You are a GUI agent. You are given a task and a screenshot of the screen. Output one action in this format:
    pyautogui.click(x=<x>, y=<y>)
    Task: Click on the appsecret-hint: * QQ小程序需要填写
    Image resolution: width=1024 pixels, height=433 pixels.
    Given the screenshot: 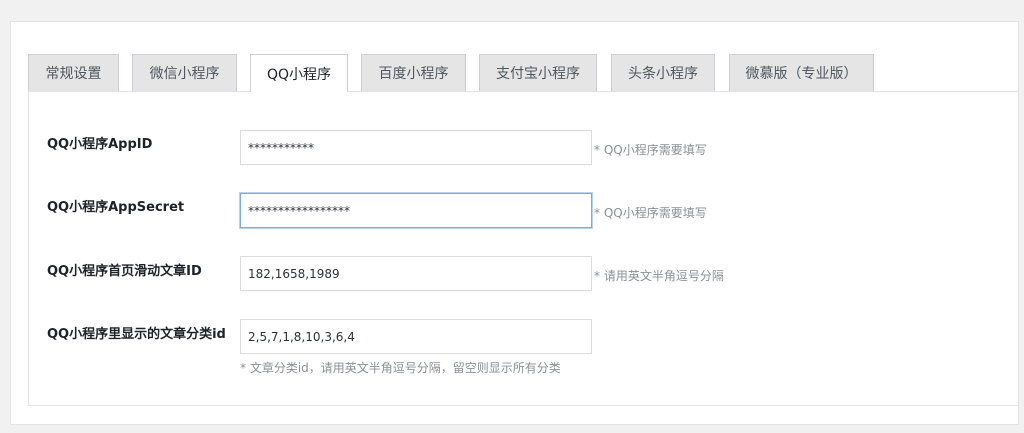 What is the action you would take?
    pyautogui.click(x=650, y=213)
    